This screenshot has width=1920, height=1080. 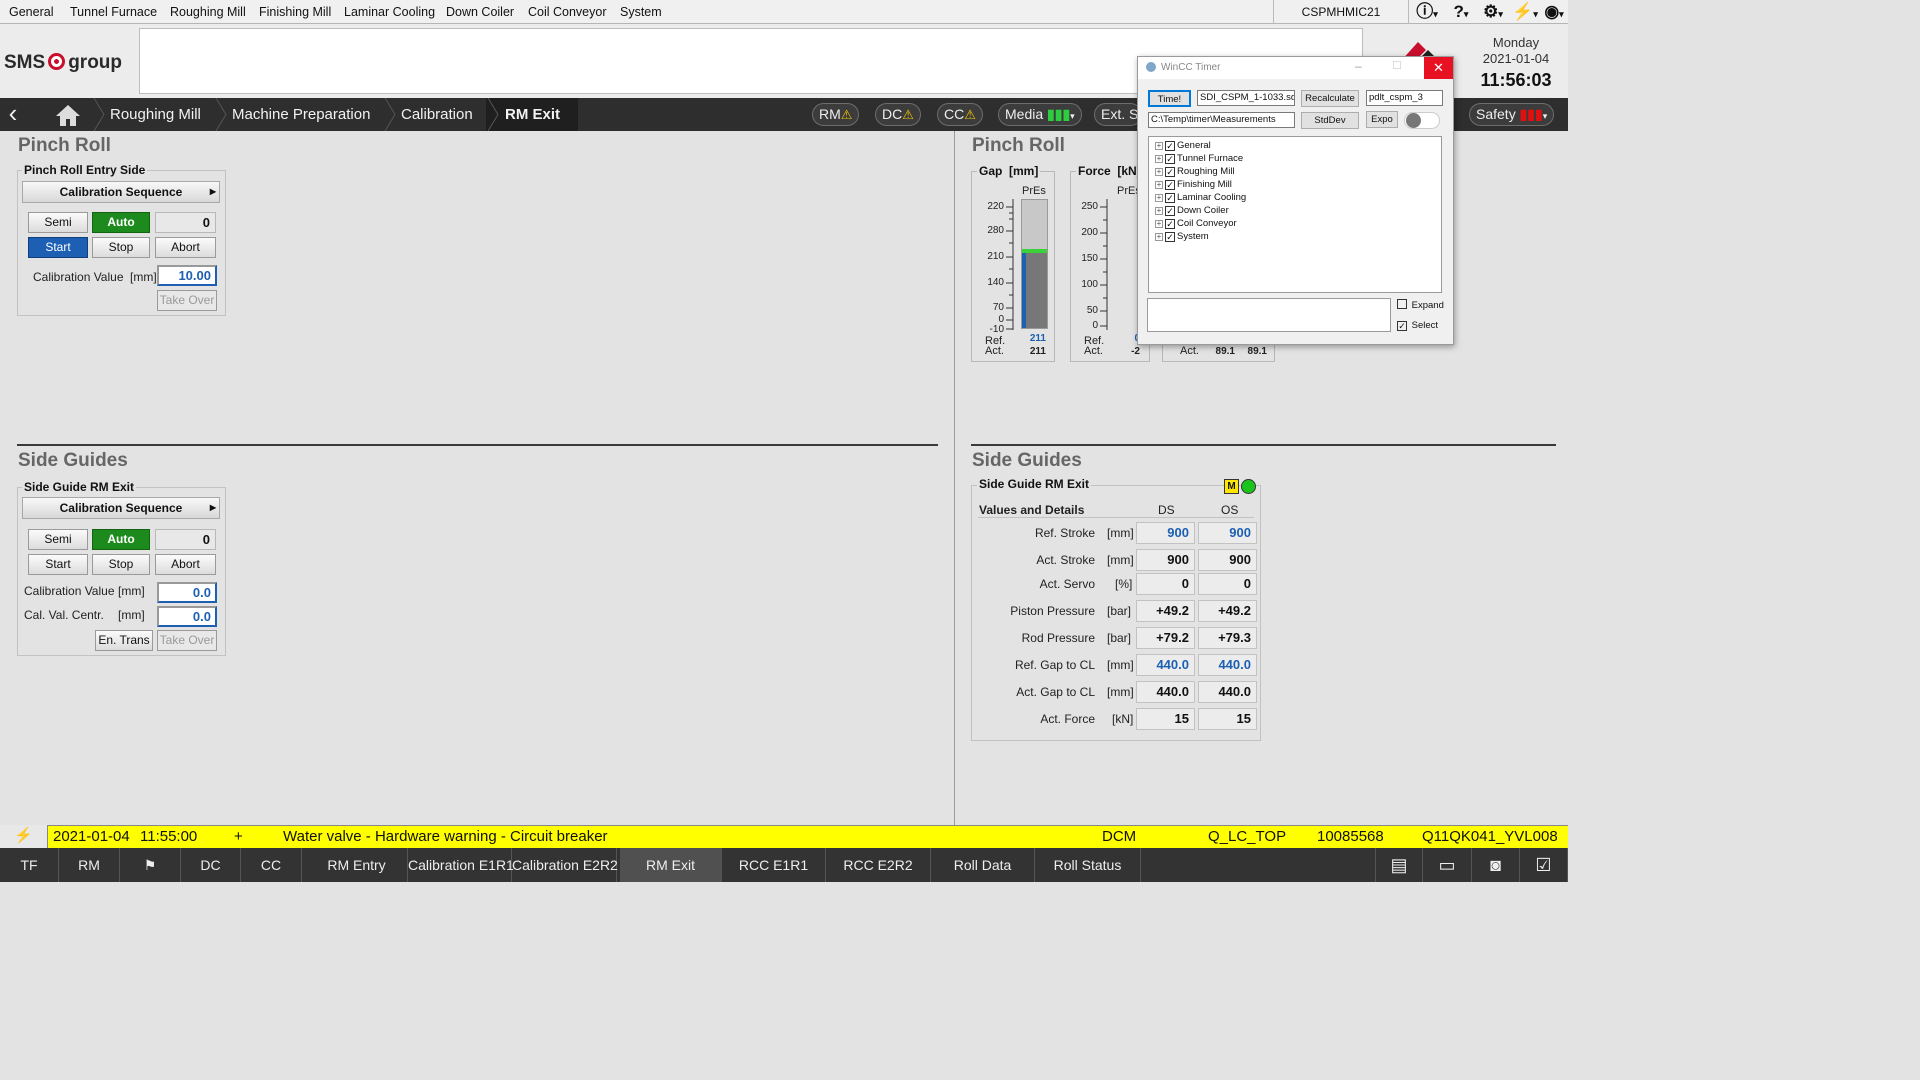 I want to click on safety-status-pill: Safety ▮▮▮▾, so click(x=1512, y=114).